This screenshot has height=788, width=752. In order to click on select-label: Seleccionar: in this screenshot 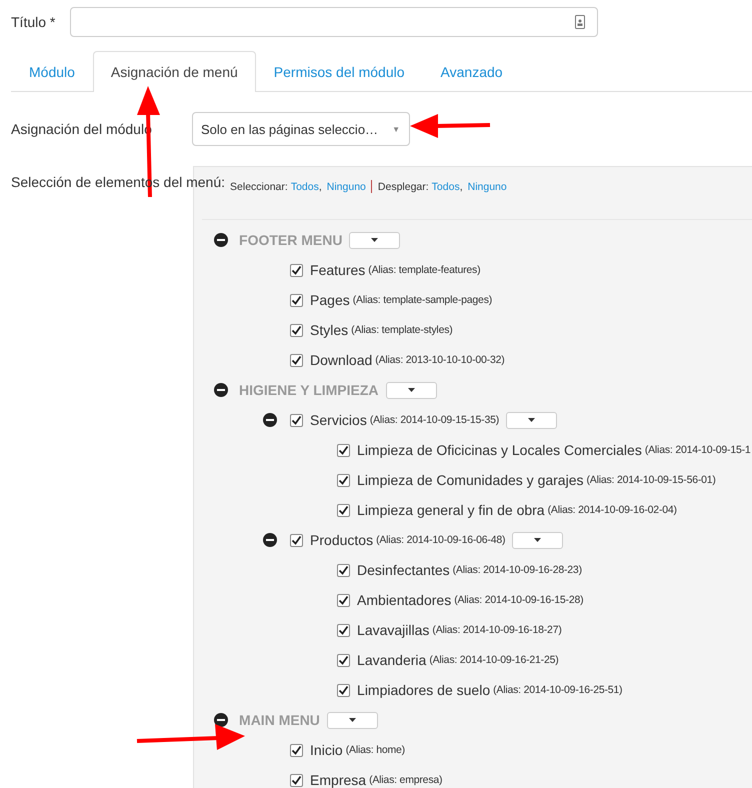, I will do `click(259, 186)`.